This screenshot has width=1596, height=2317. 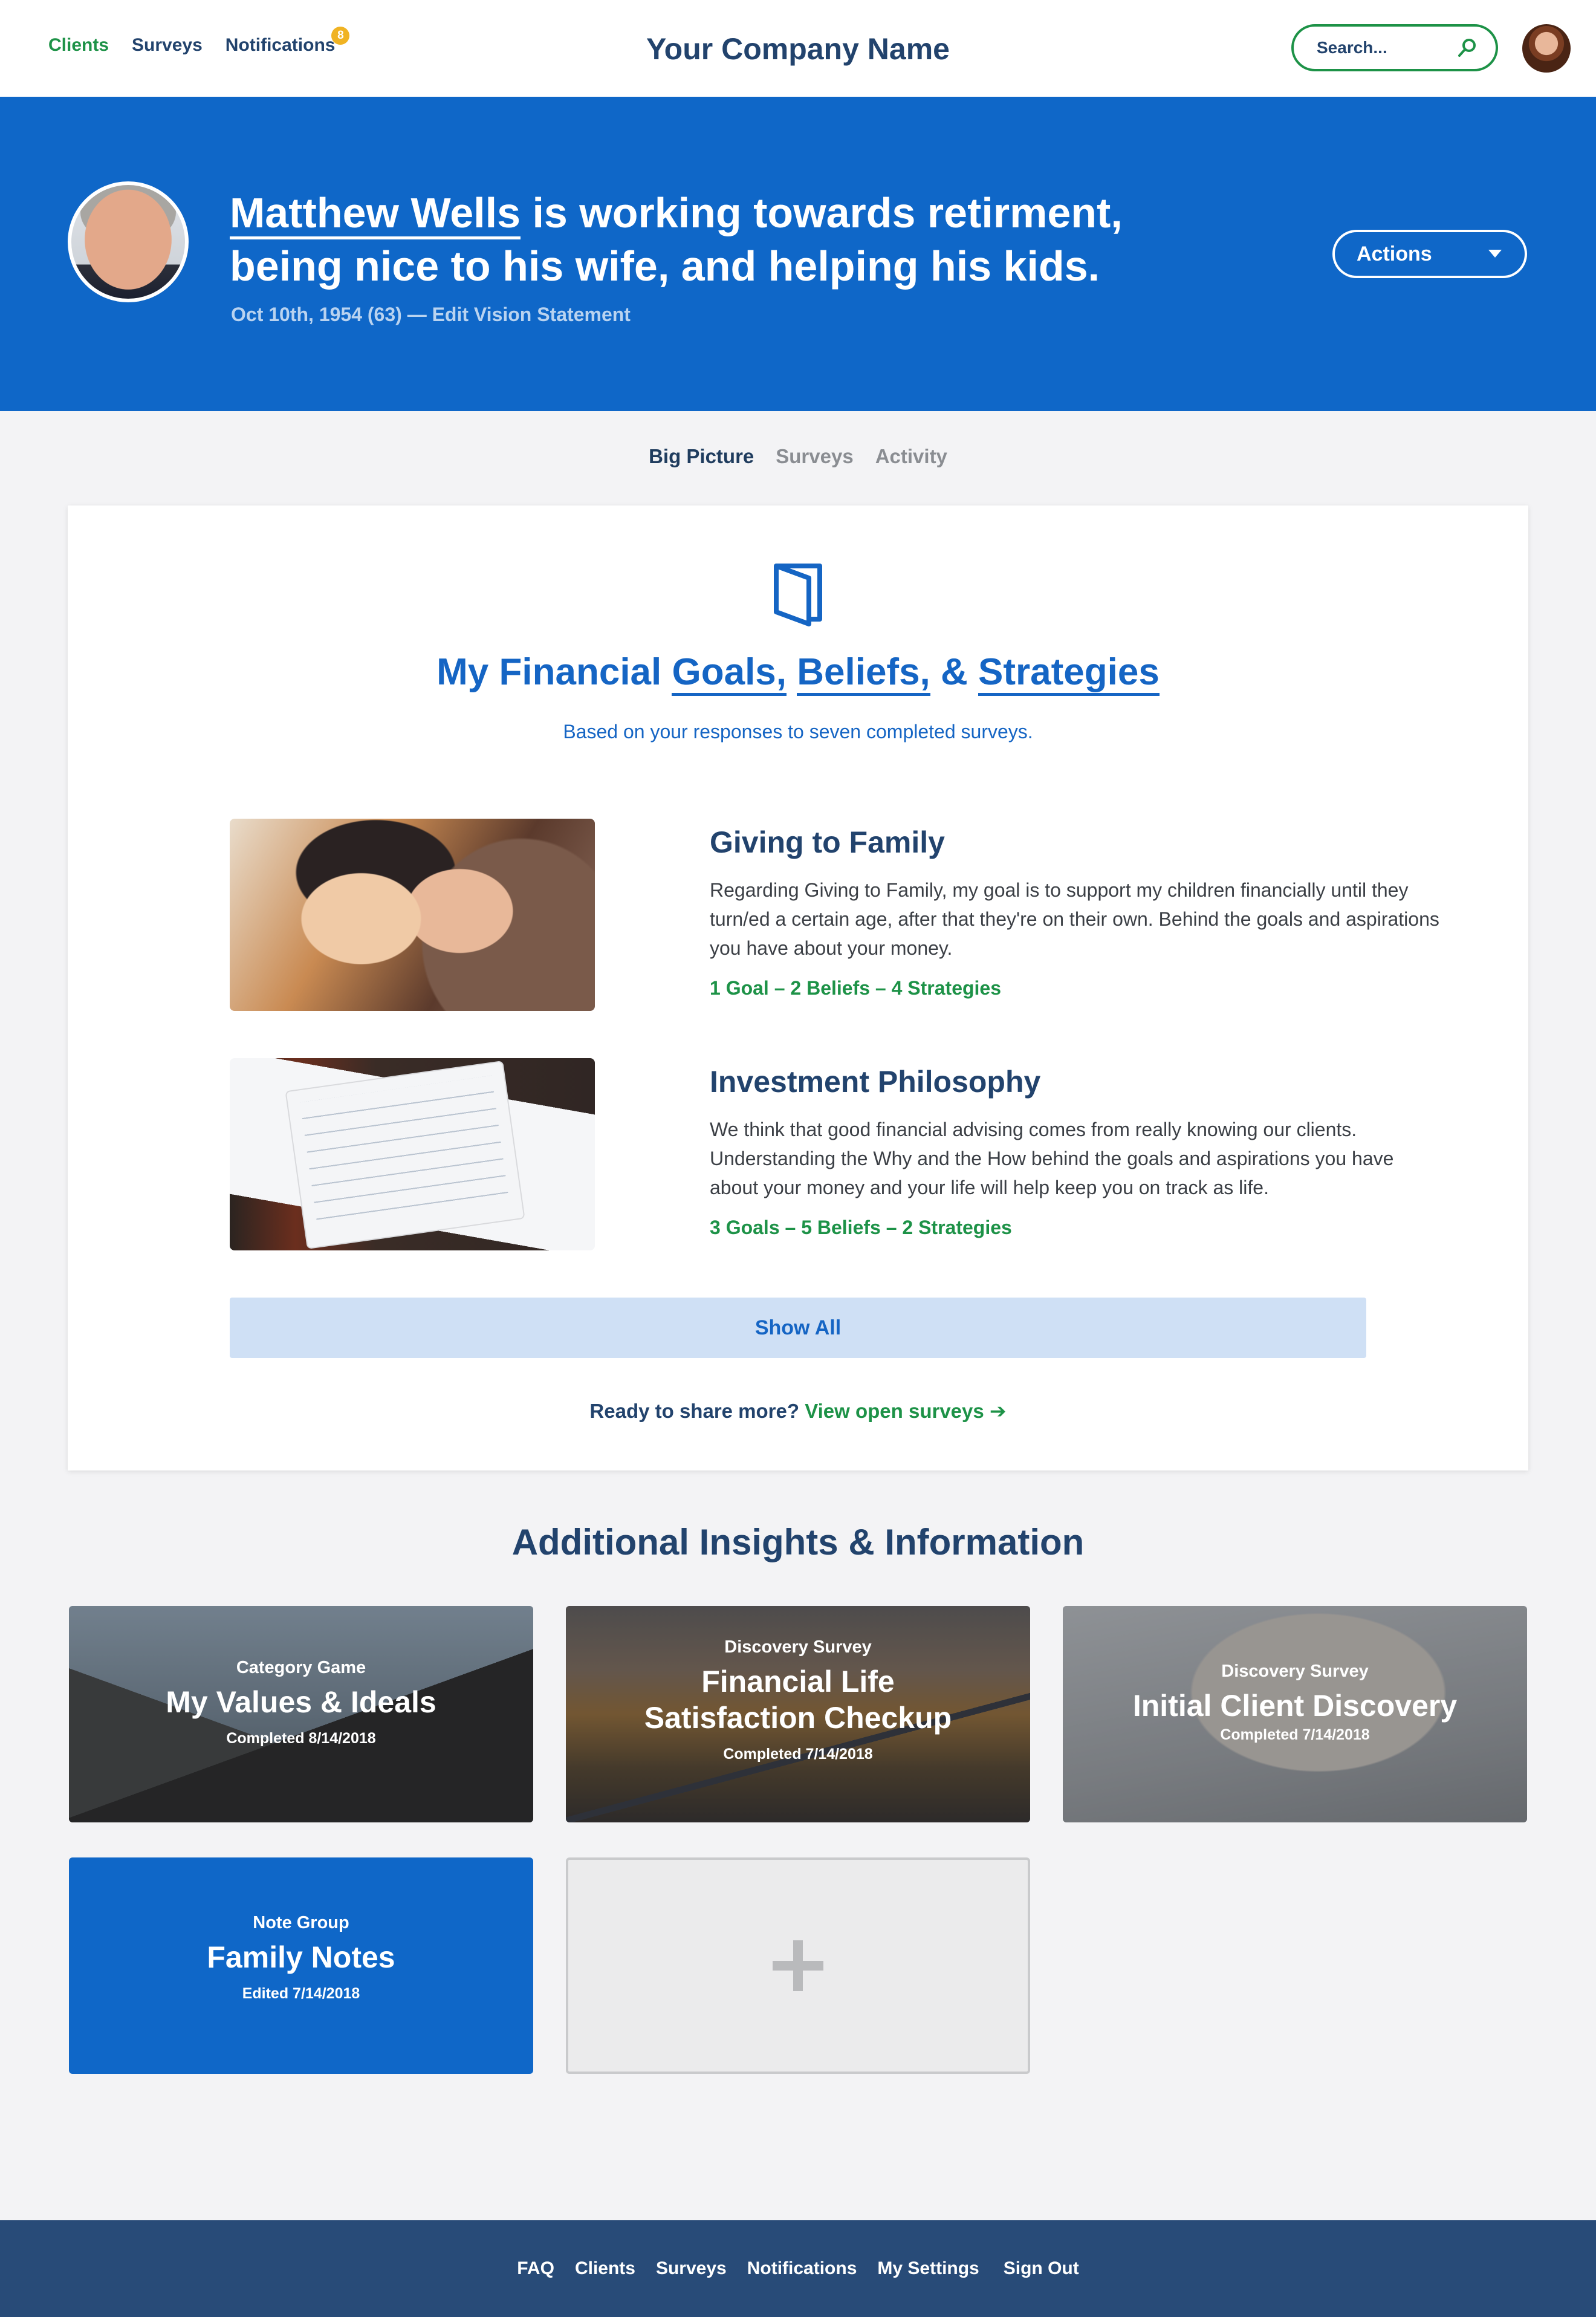 What do you see at coordinates (863, 673) in the screenshot?
I see `beliefs-link: Beliefs,` at bounding box center [863, 673].